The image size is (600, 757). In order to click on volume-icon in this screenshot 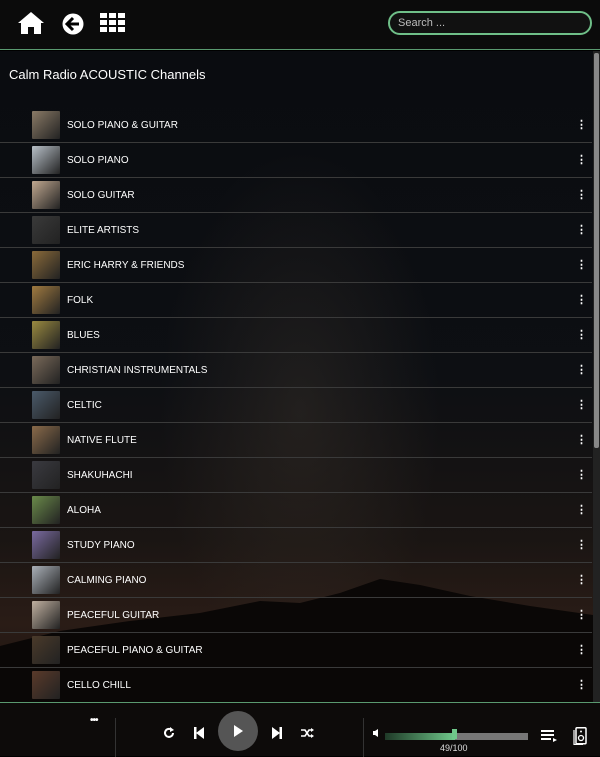, I will do `click(375, 733)`.